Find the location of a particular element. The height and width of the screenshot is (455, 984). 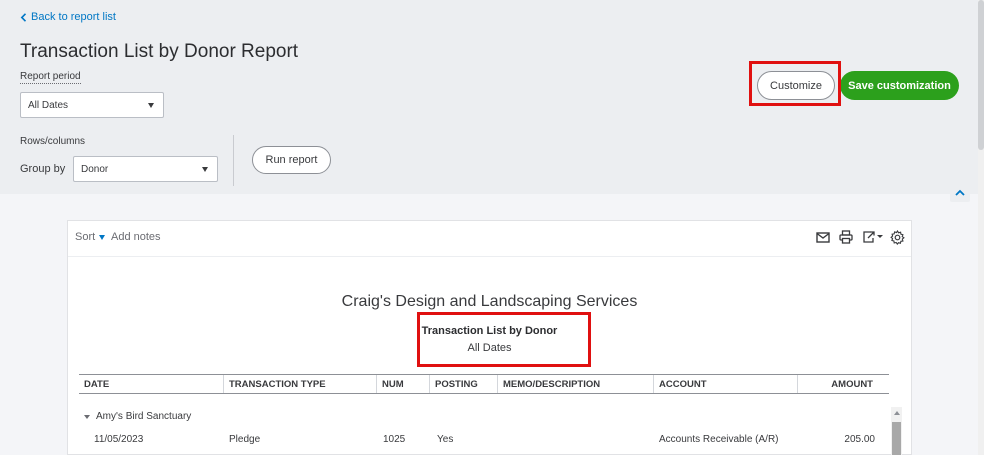

chevron-left-icon is located at coordinates (23, 17).